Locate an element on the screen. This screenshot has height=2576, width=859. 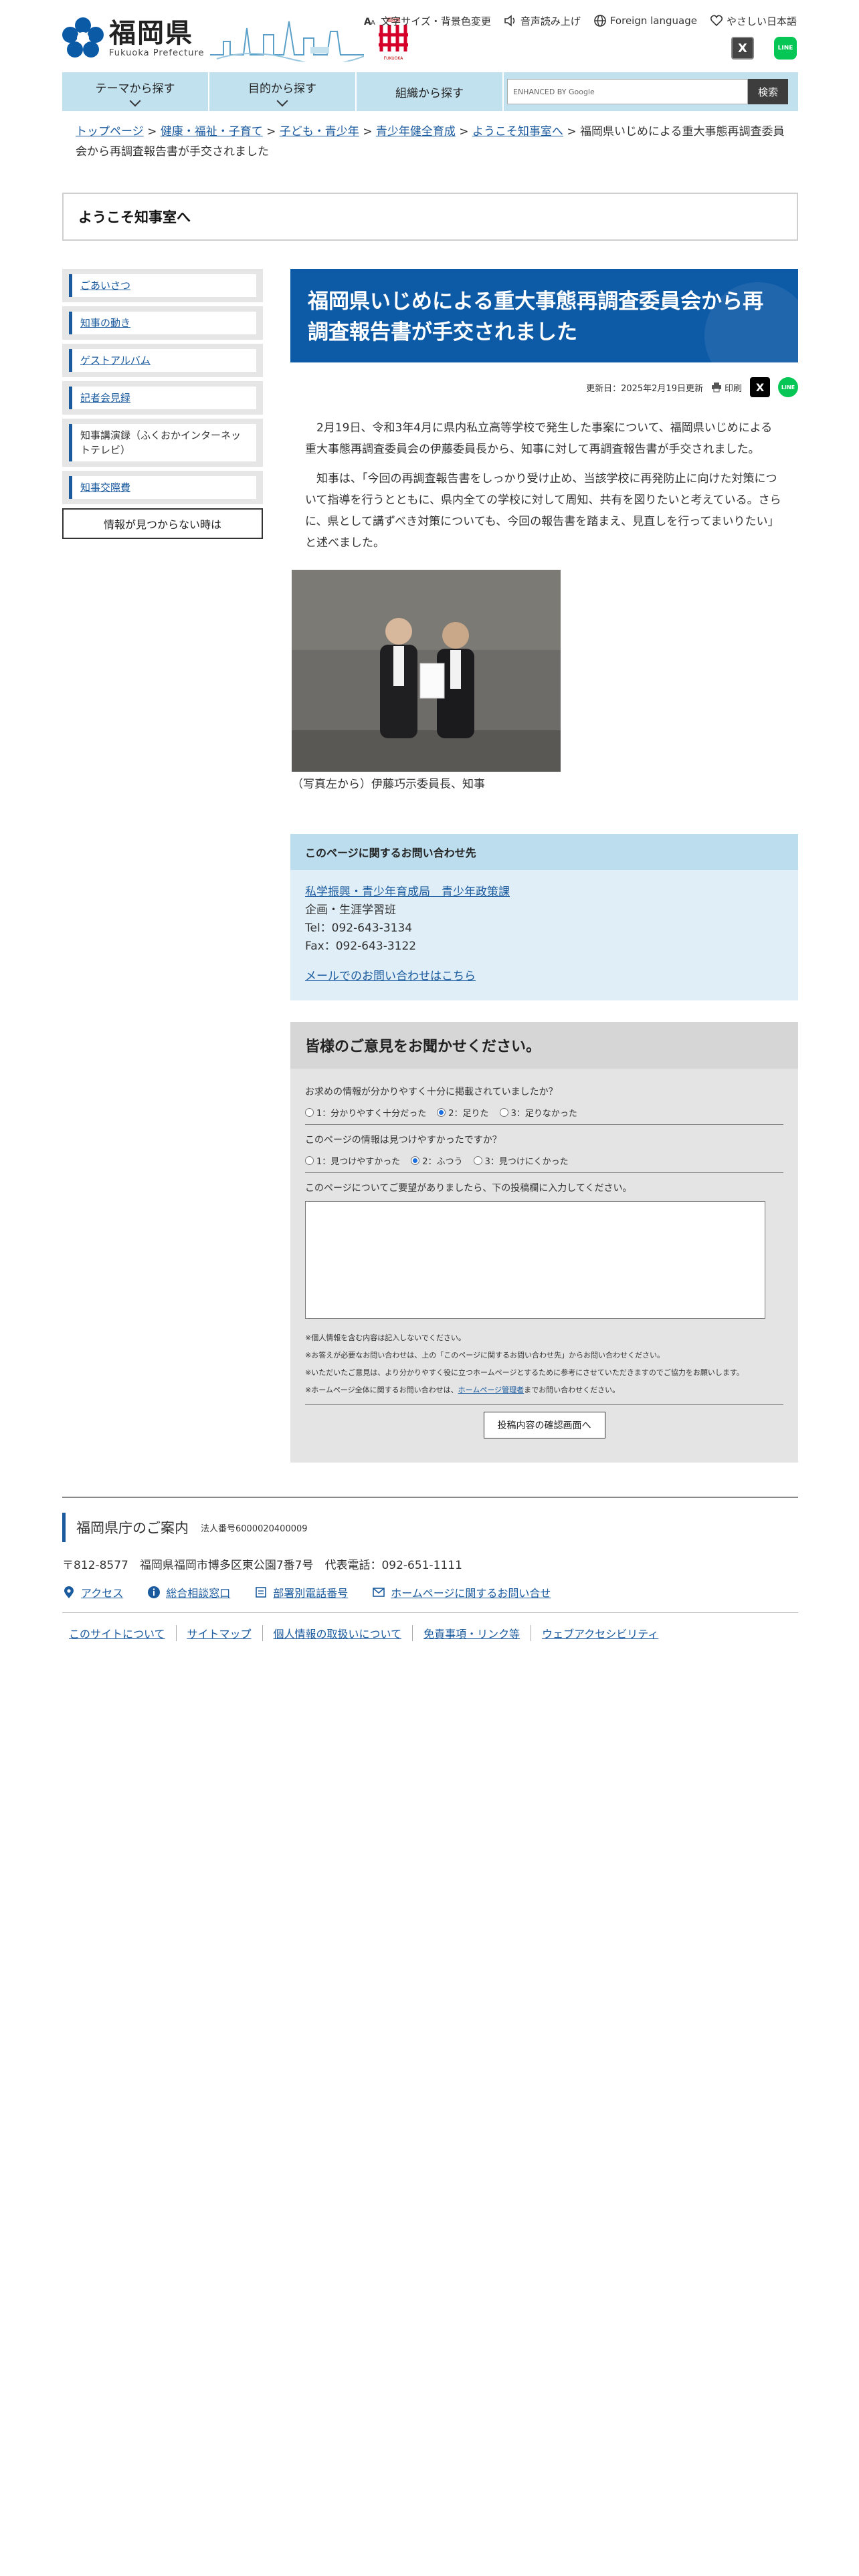
nav-organization: 組織から探す is located at coordinates (431, 91).